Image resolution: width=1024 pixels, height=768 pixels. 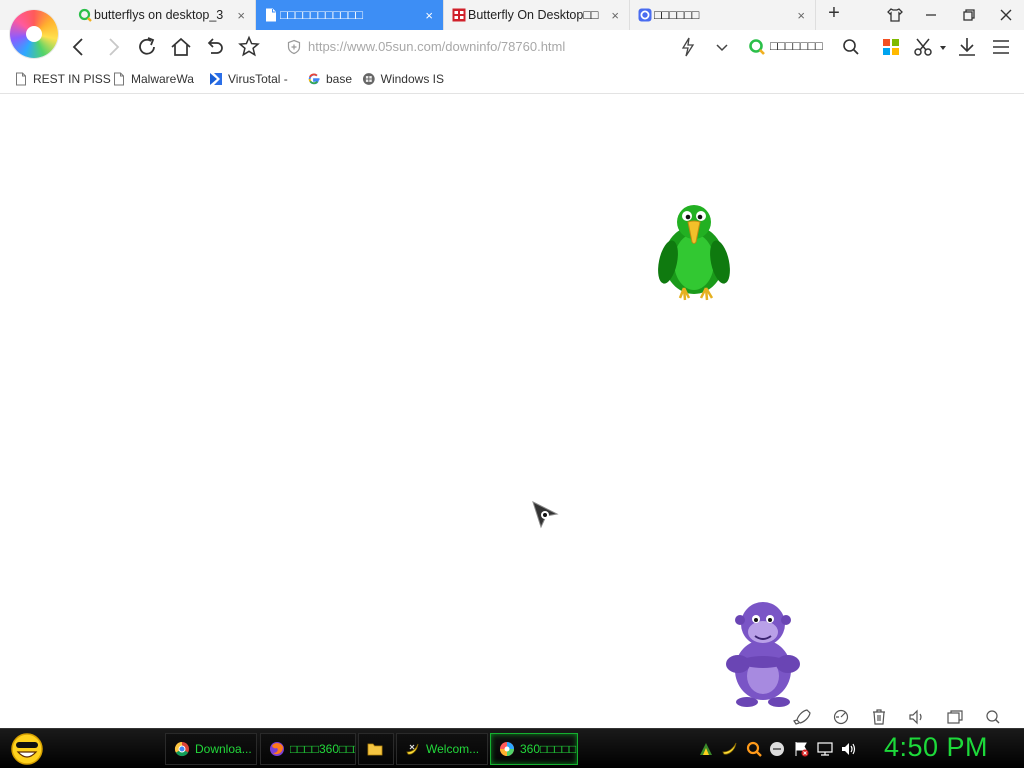 What do you see at coordinates (277, 749) in the screenshot?
I see `firefox-icon` at bounding box center [277, 749].